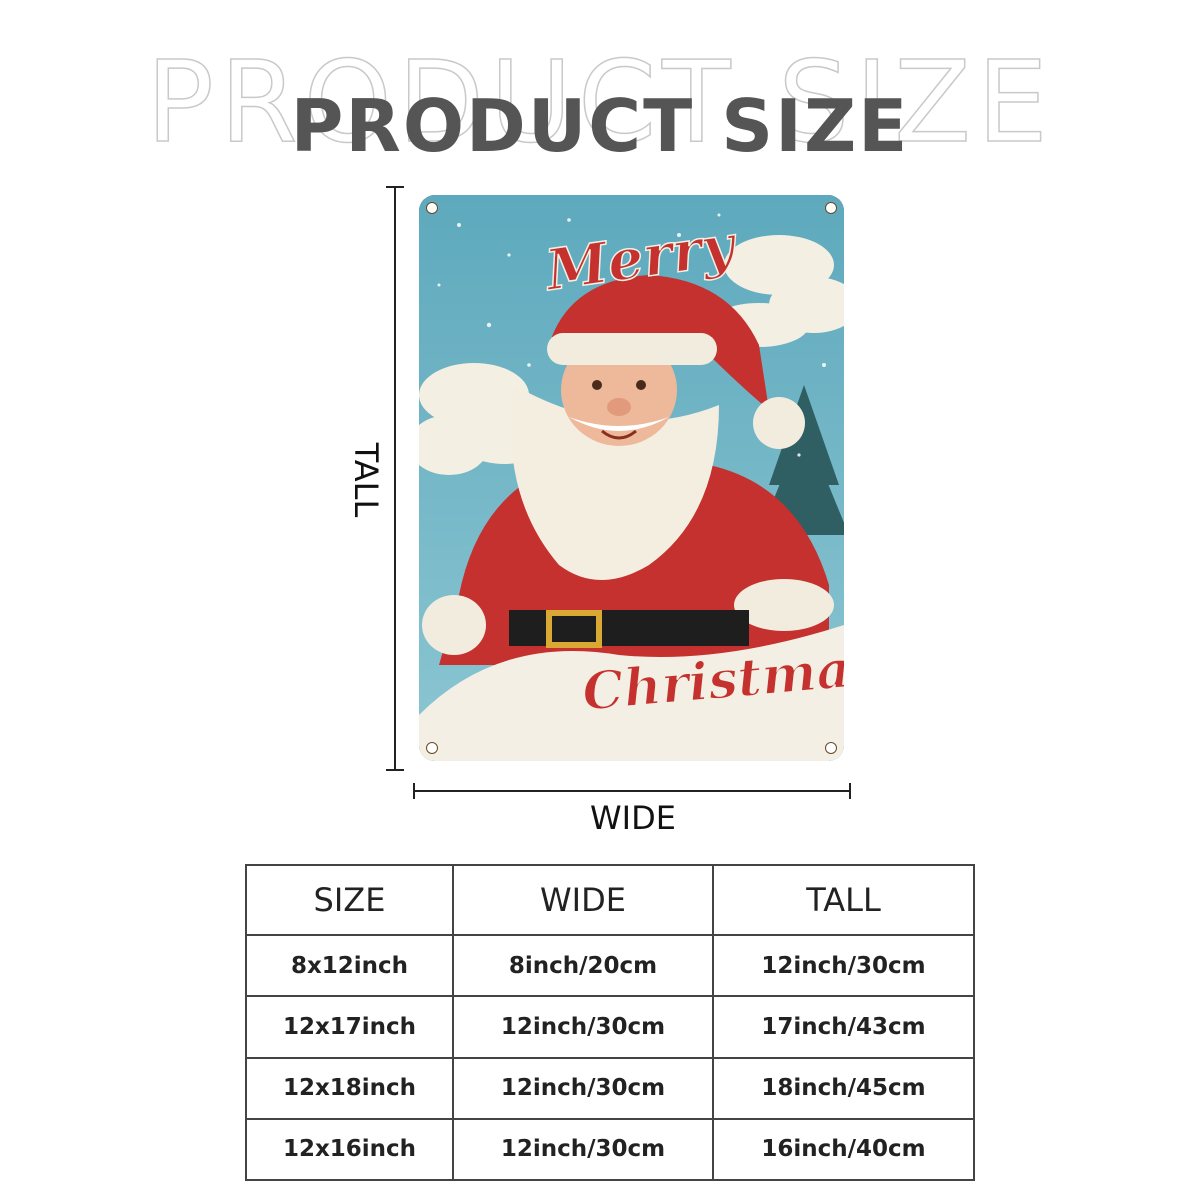 The height and width of the screenshot is (1200, 1200). I want to click on table-row: 12x17inch 12inch/30cm 17inch/43cm, so click(610, 1027).